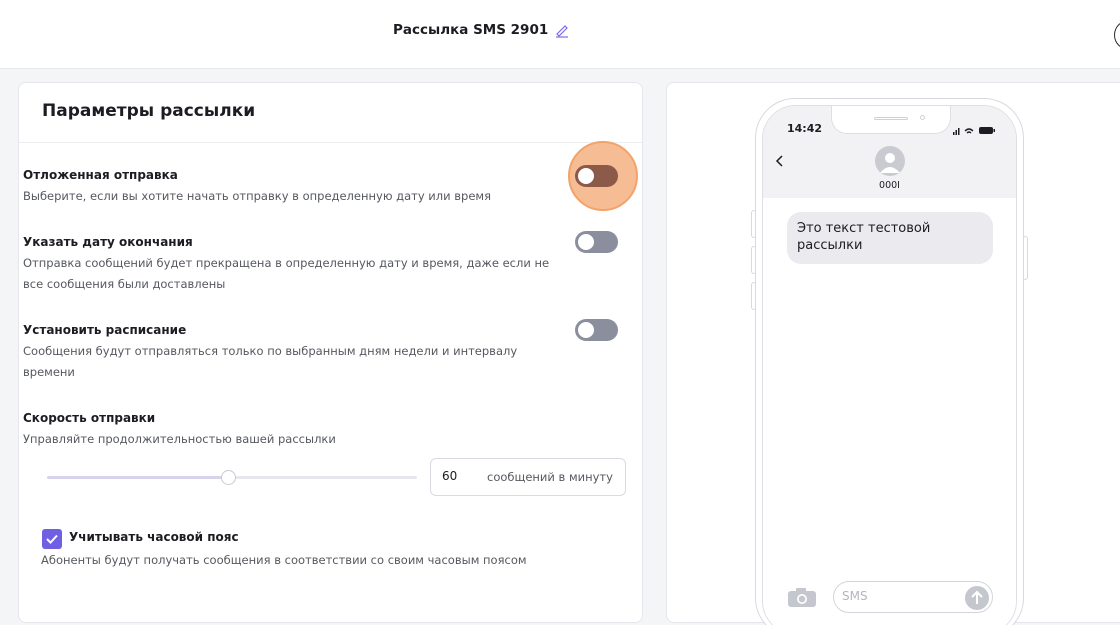 The width and height of the screenshot is (1120, 625). I want to click on message-bubble: Это текст тестовой рассылки, so click(890, 238).